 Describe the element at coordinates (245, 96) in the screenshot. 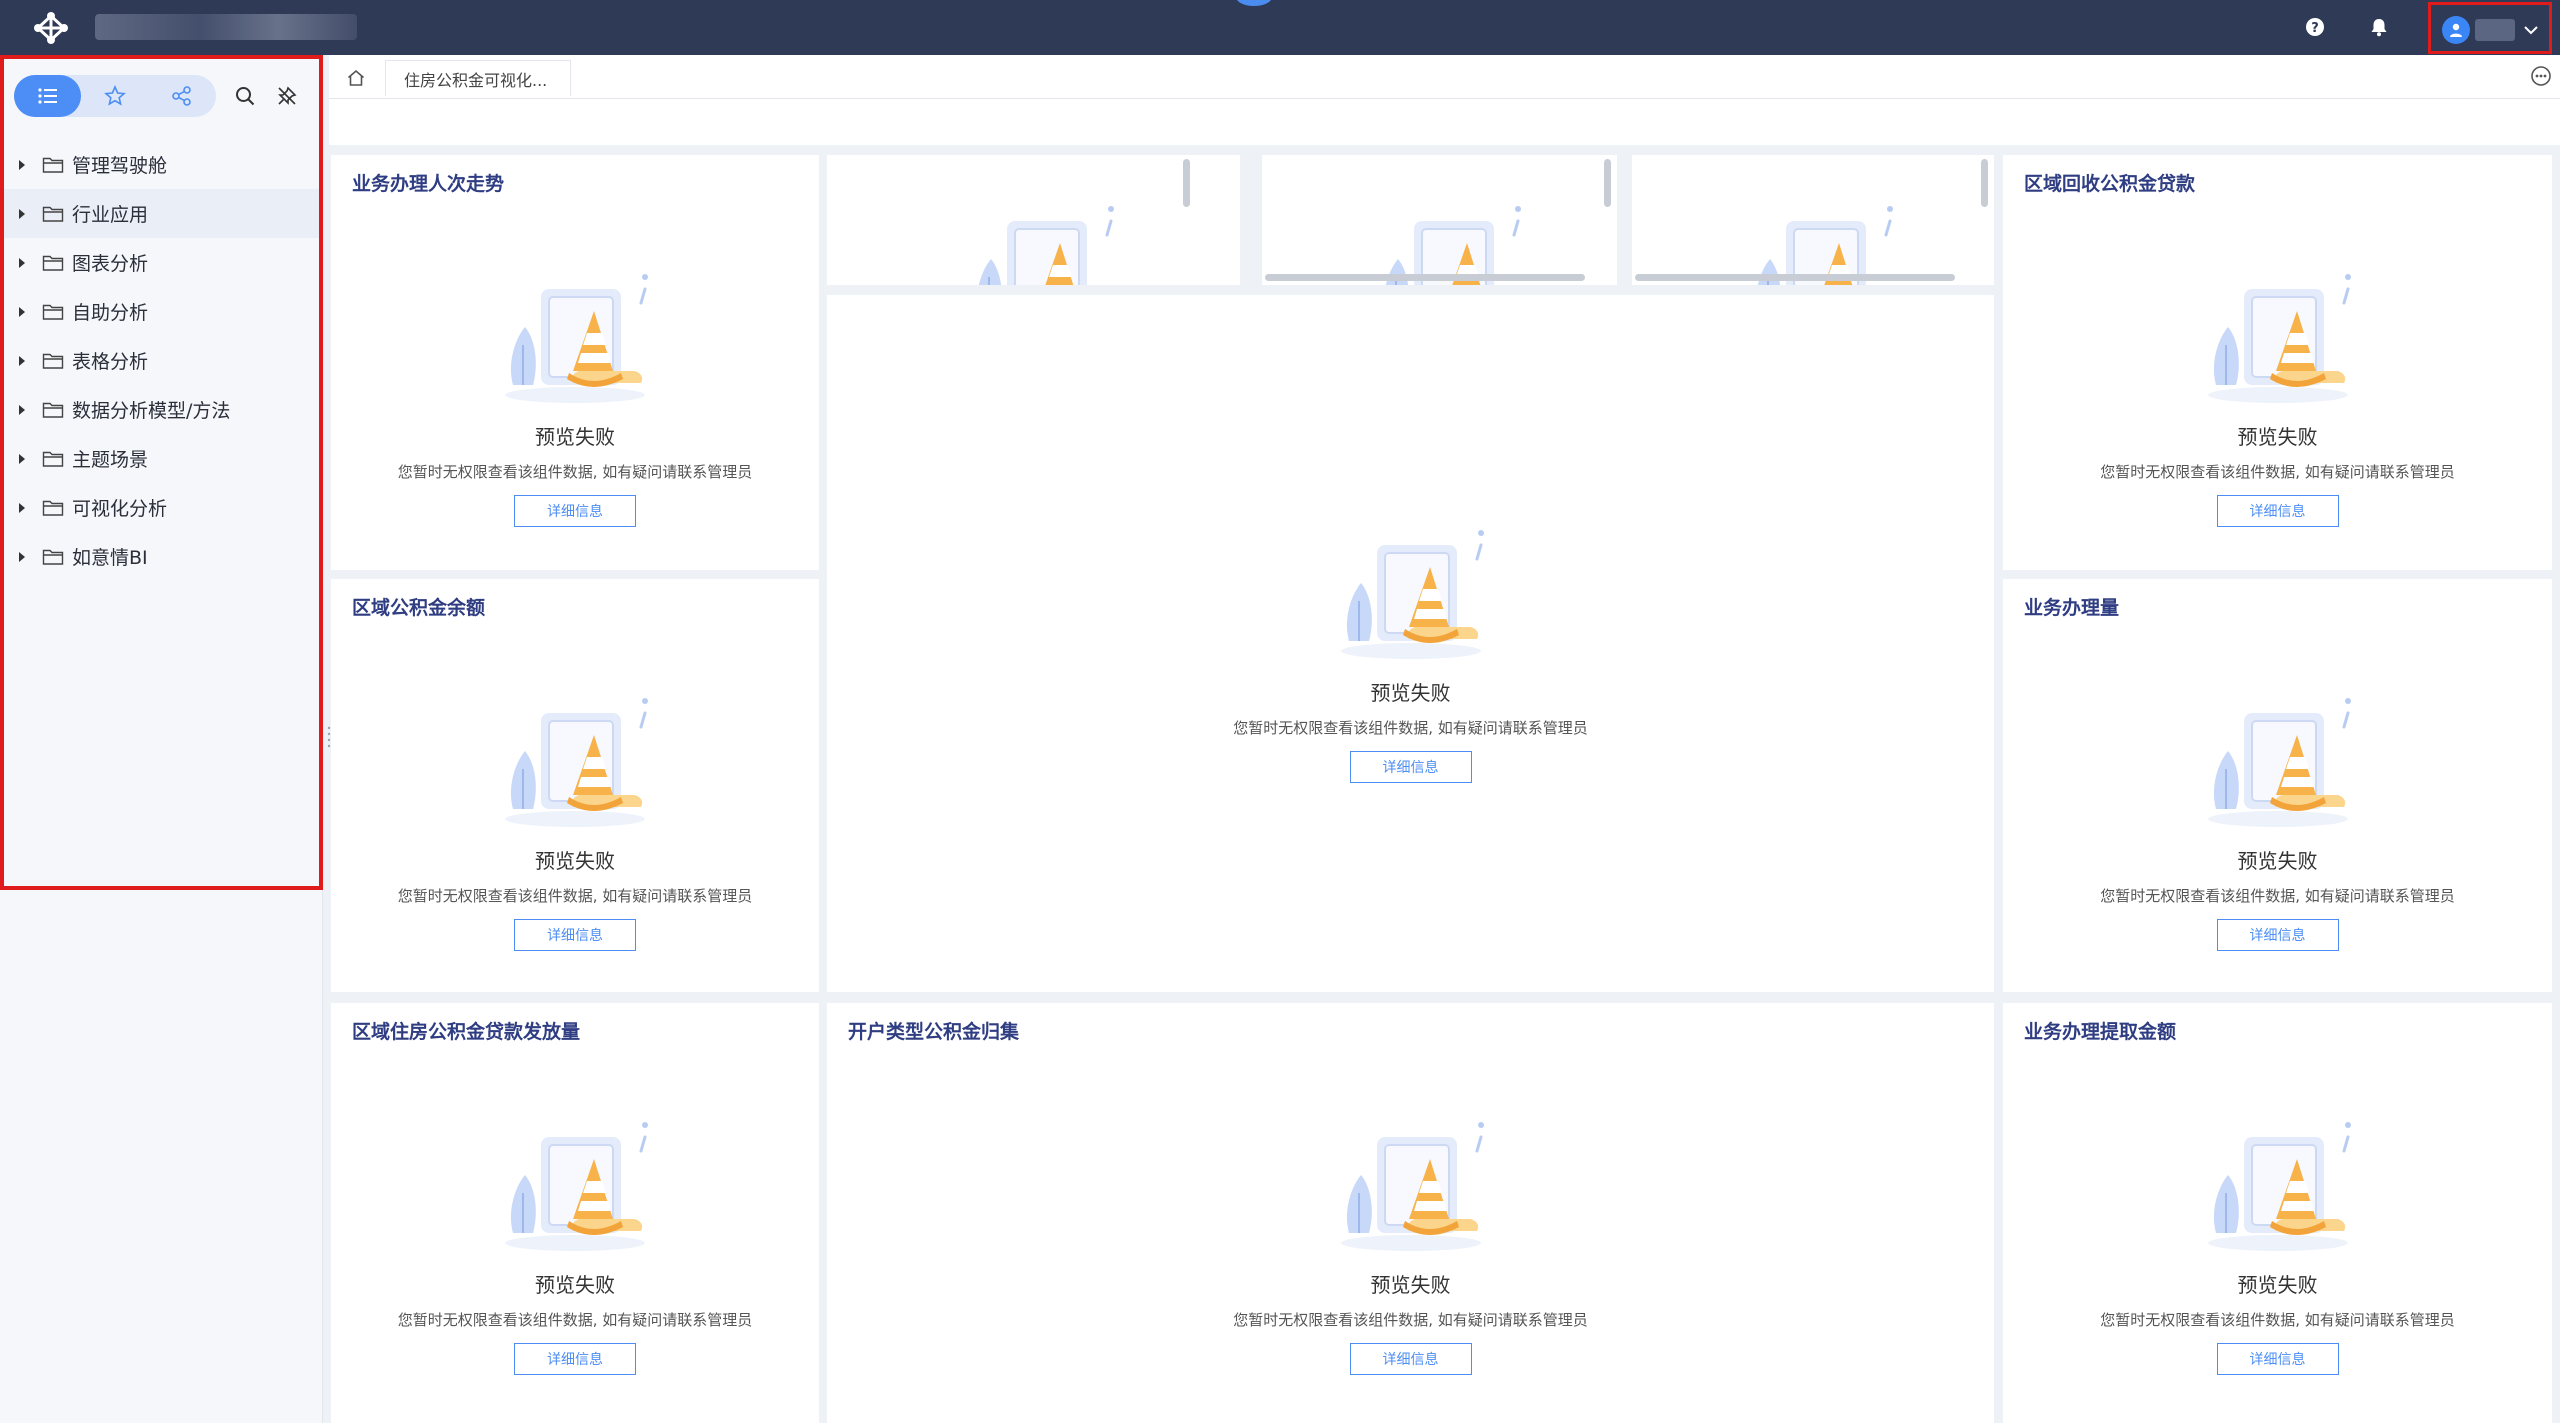

I see `search-button` at that location.